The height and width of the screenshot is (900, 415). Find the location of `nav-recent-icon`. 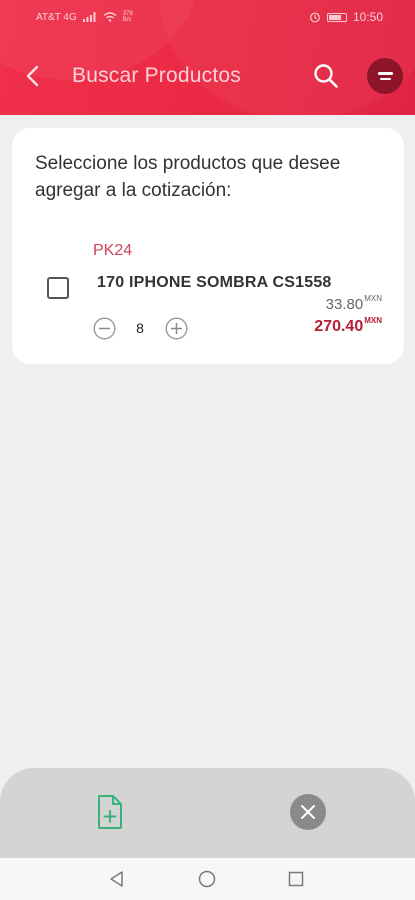

nav-recent-icon is located at coordinates (296, 879).